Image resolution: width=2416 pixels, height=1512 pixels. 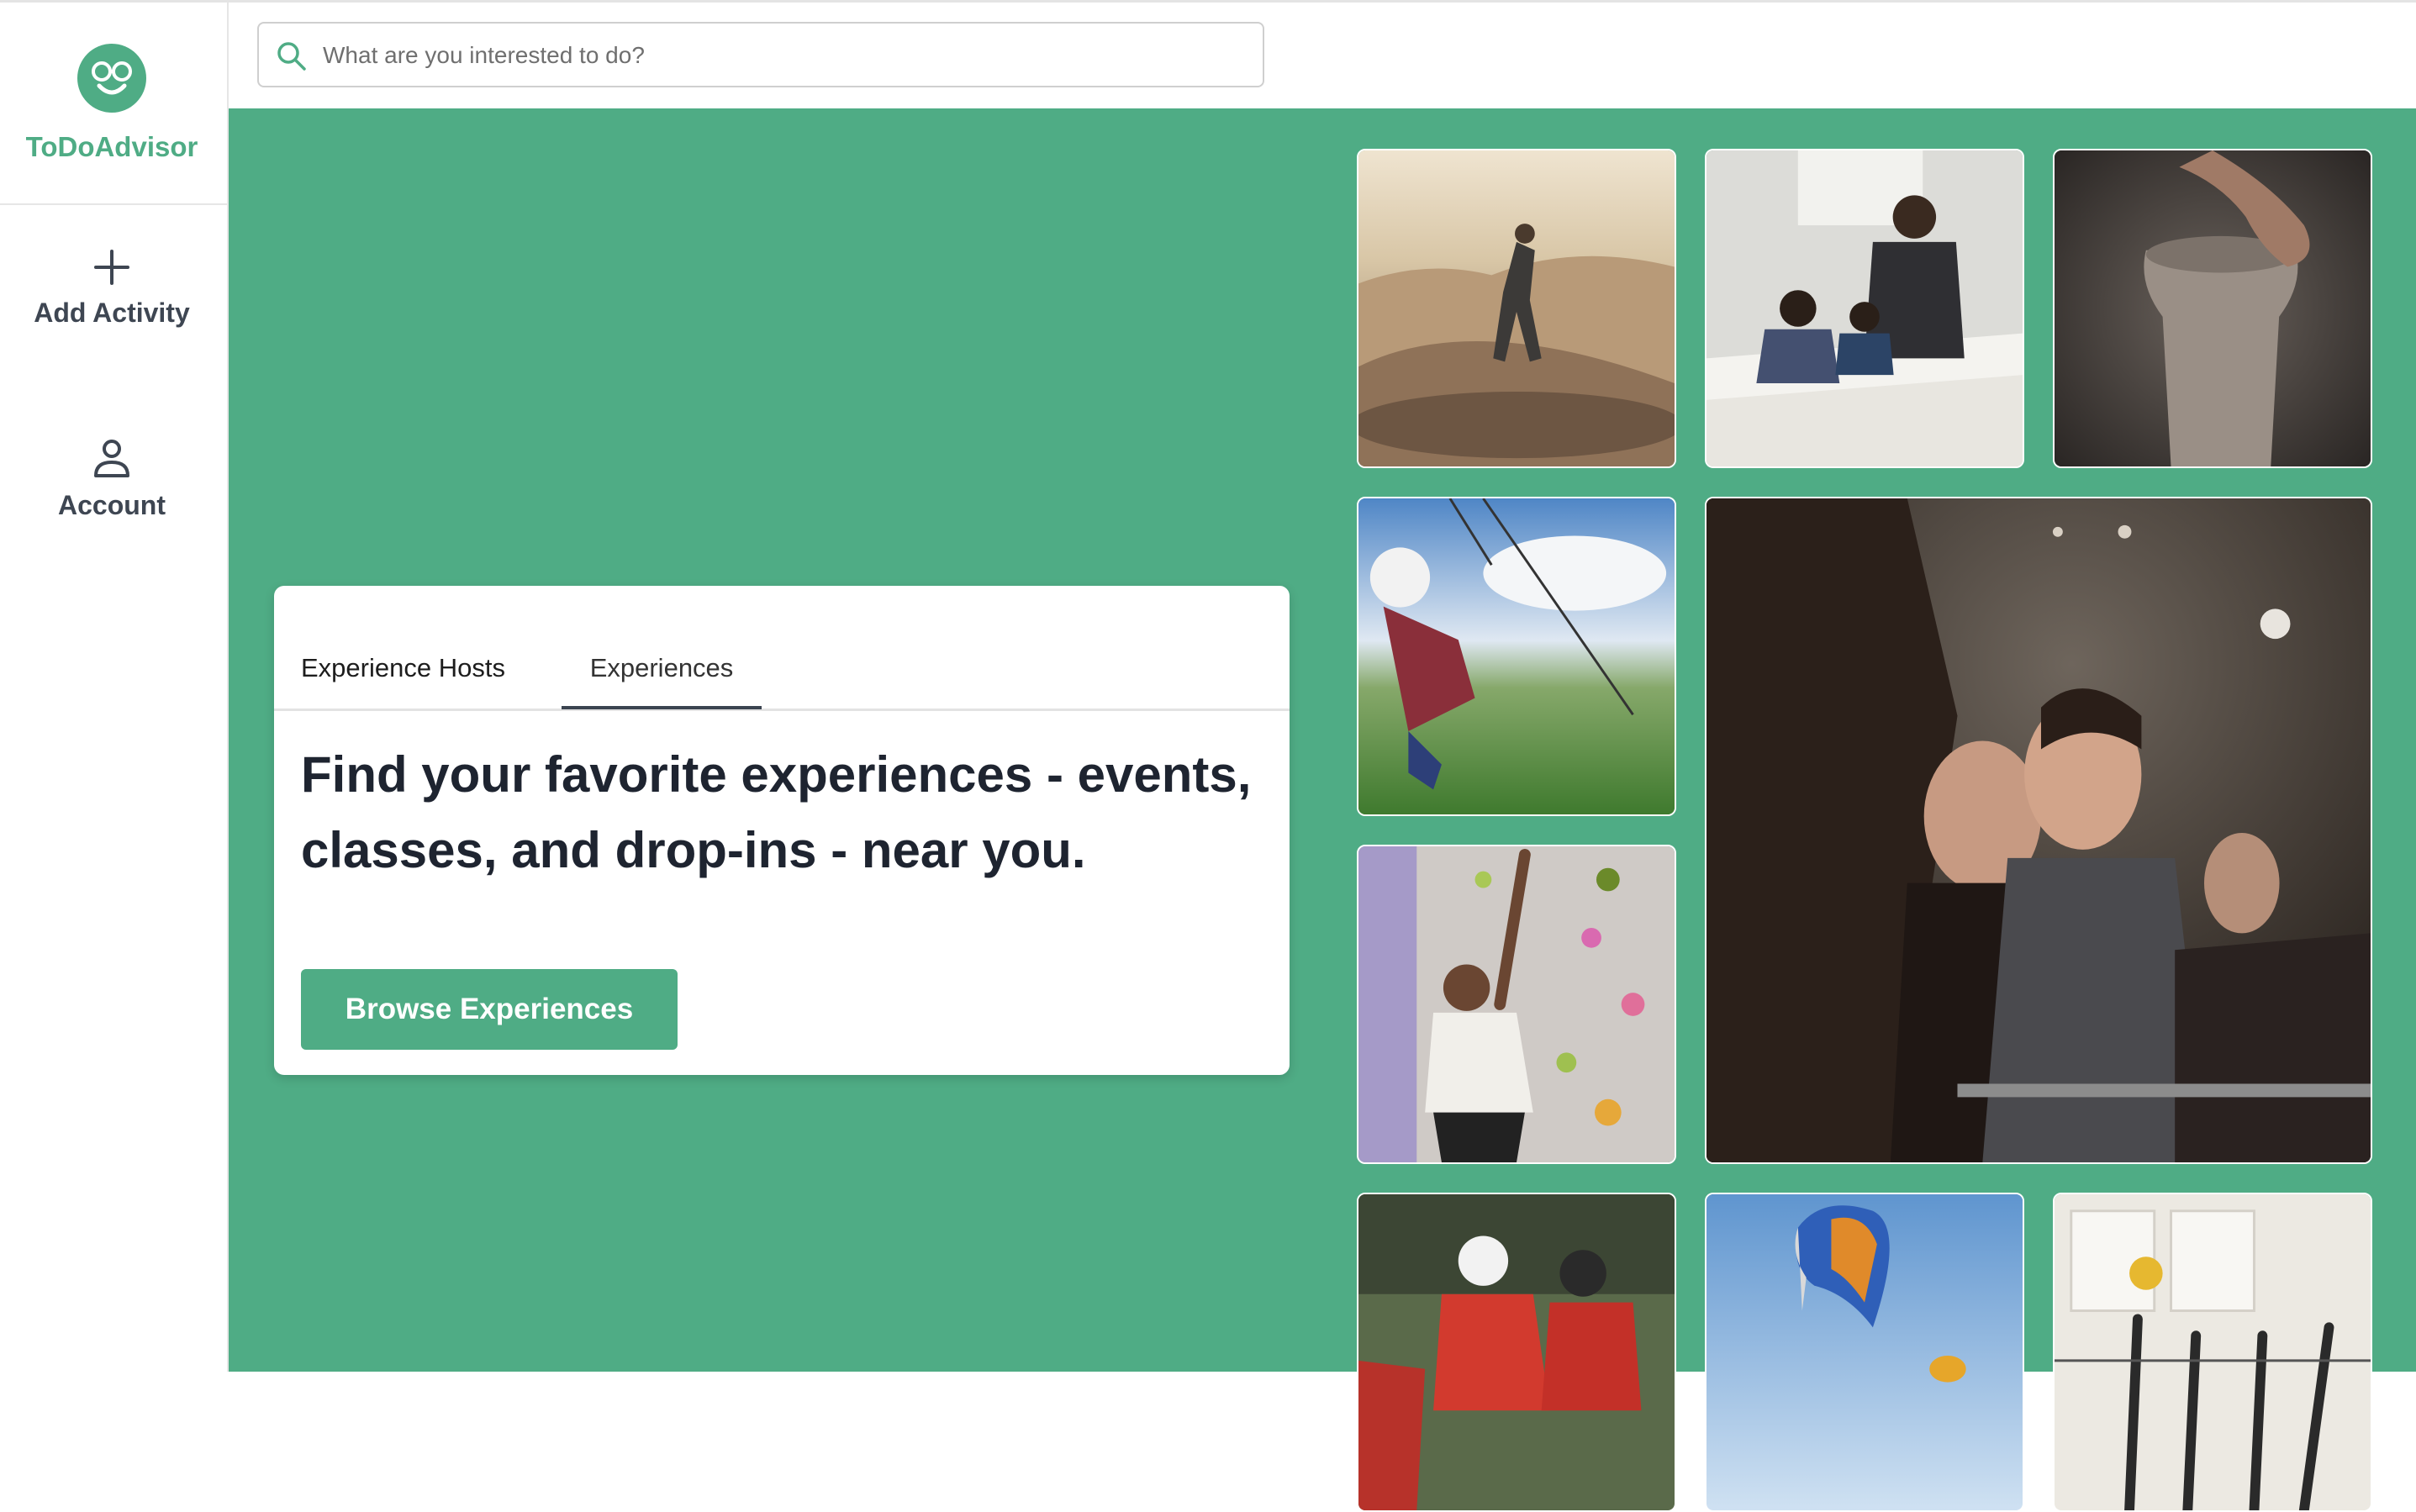 What do you see at coordinates (1864, 308) in the screenshot?
I see `classroom-photo` at bounding box center [1864, 308].